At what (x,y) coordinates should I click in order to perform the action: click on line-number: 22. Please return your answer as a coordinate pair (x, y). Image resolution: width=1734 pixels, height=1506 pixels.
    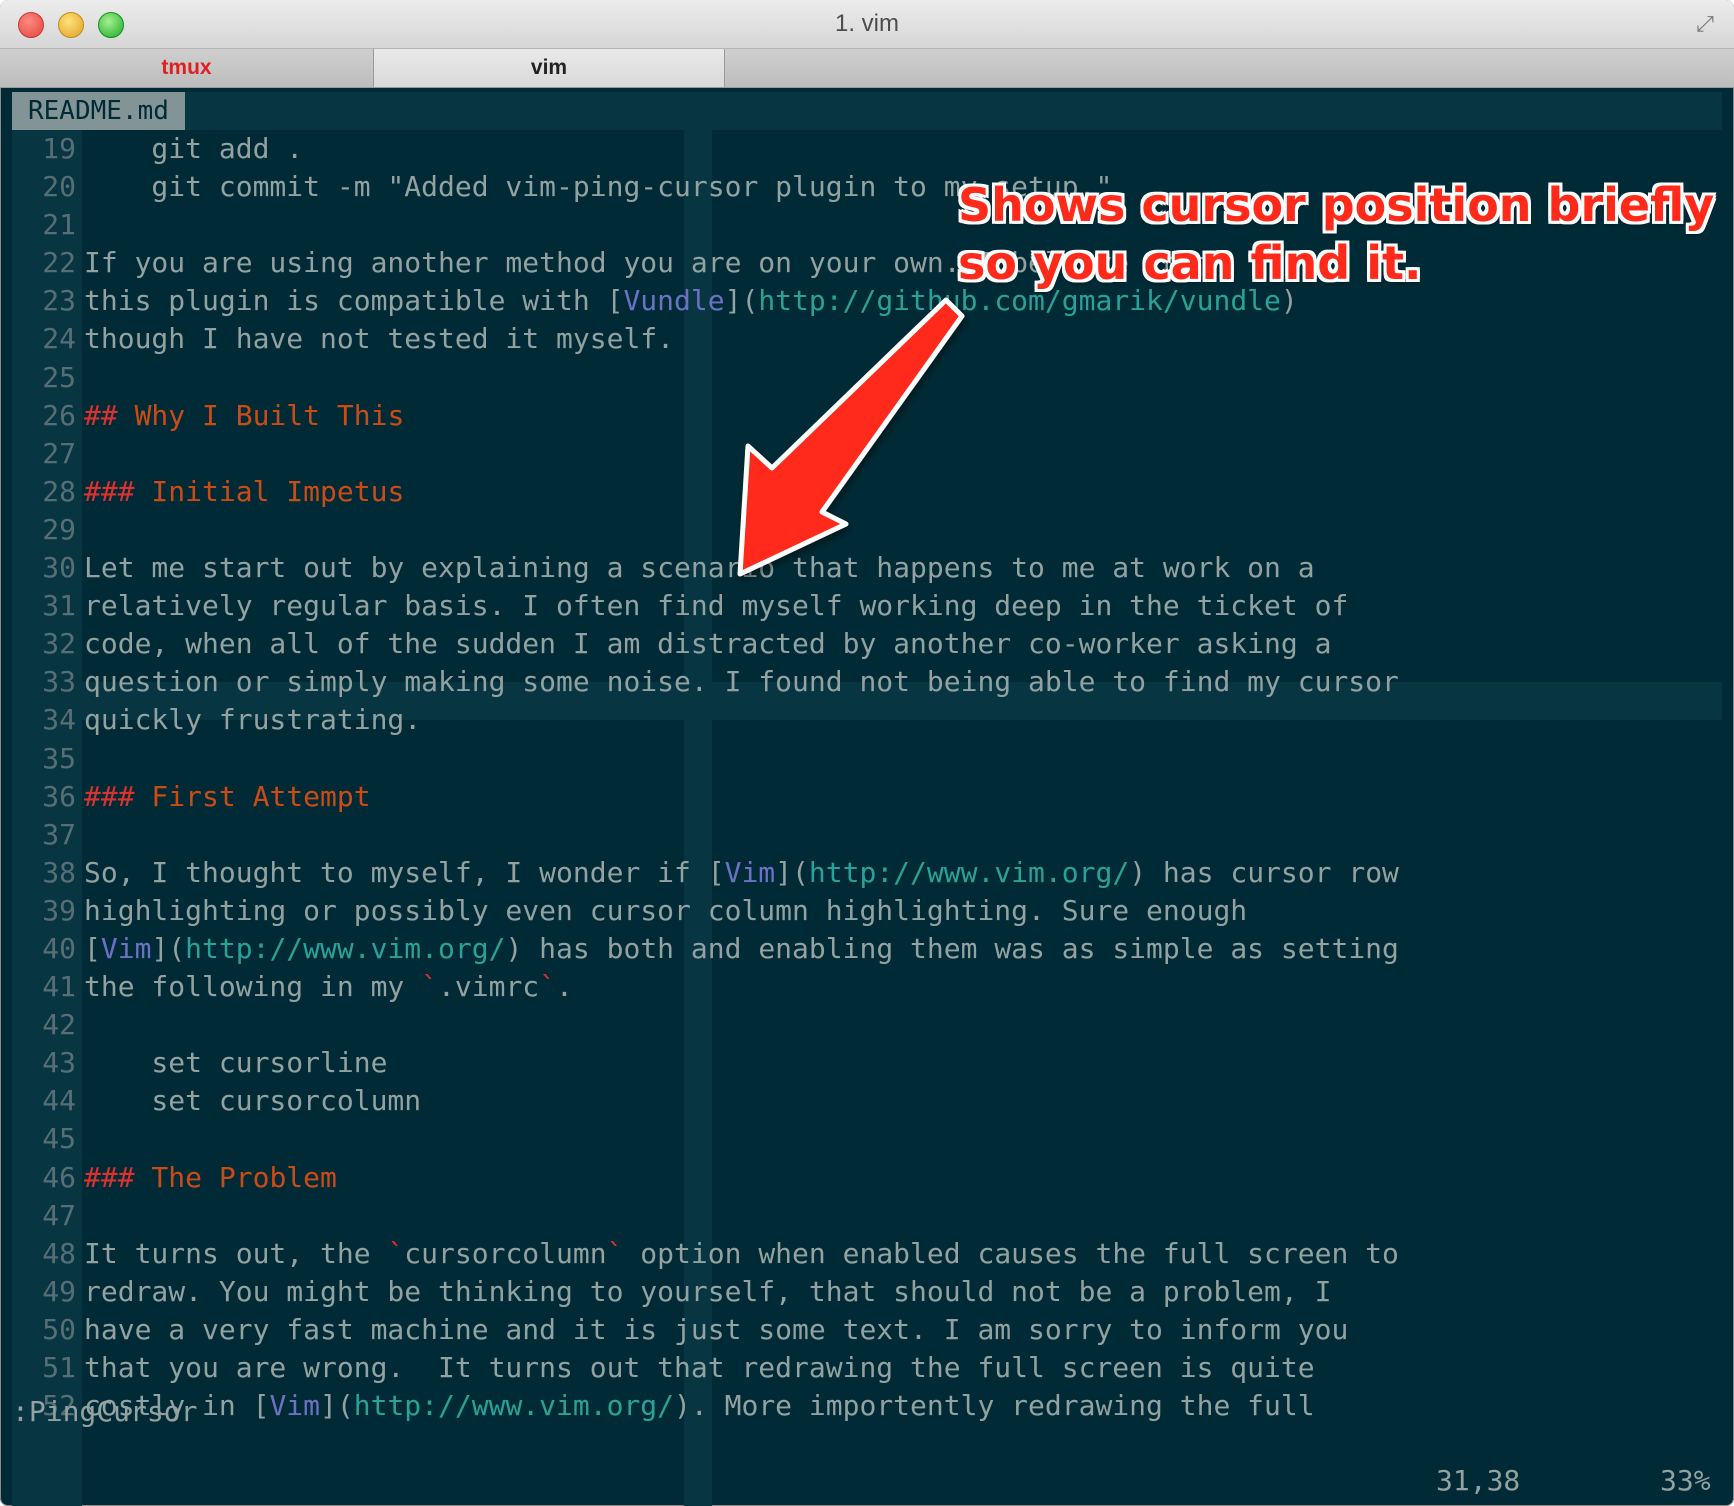
    Looking at the image, I should click on (59, 263).